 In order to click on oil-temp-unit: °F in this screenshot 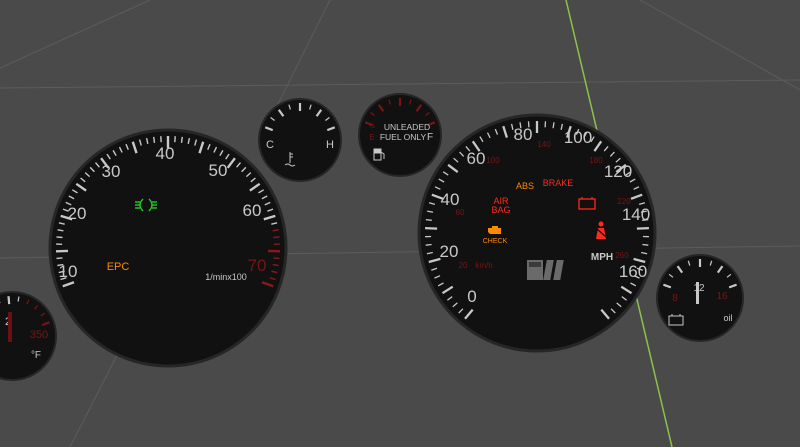, I will do `click(36, 355)`.